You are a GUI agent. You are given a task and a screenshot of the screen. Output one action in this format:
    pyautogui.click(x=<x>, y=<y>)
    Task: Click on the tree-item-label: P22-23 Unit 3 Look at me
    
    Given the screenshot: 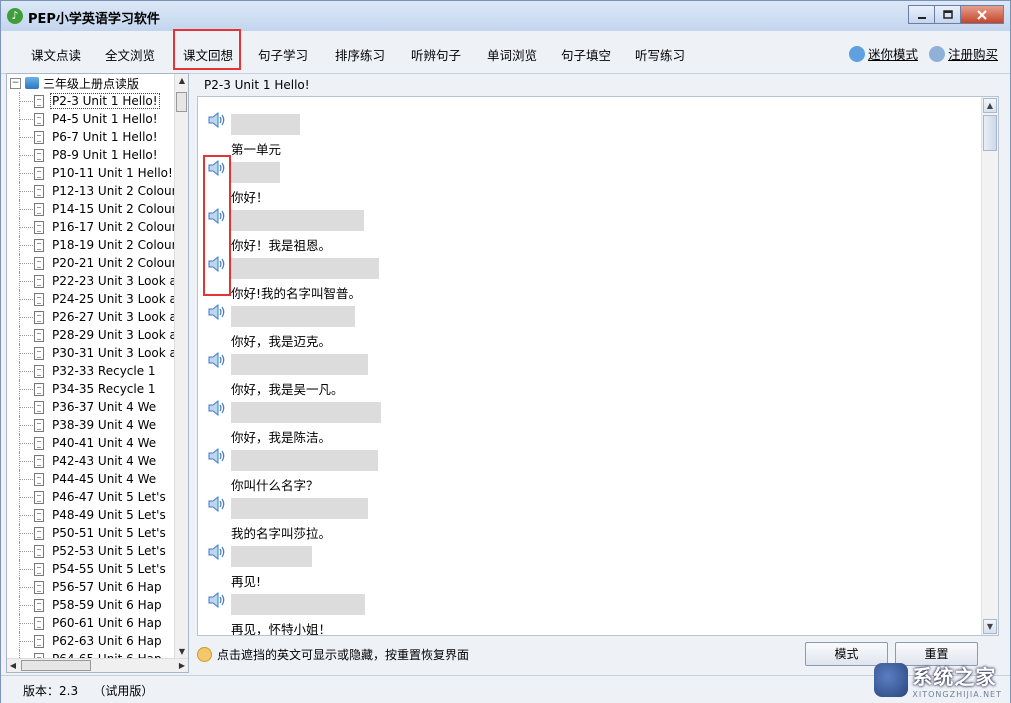 What is the action you would take?
    pyautogui.click(x=113, y=281)
    